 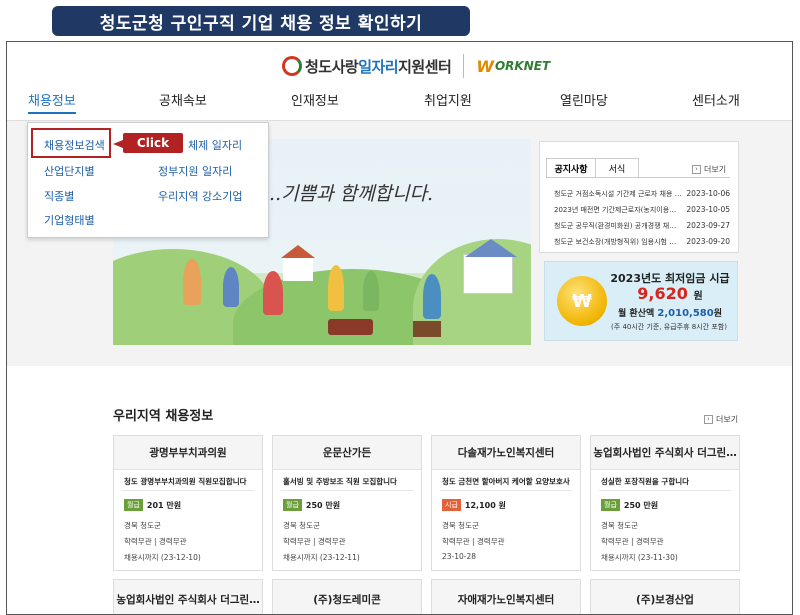 I want to click on deadline: 채용시까지 (23-12-10), so click(x=162, y=557).